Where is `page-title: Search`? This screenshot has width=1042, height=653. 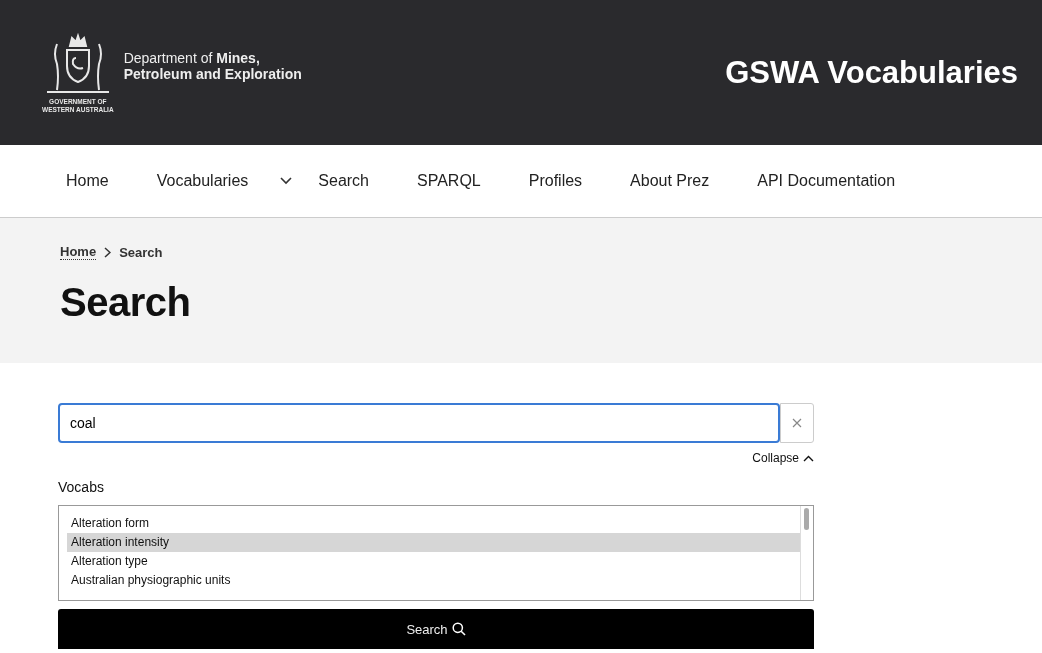 page-title: Search is located at coordinates (126, 302).